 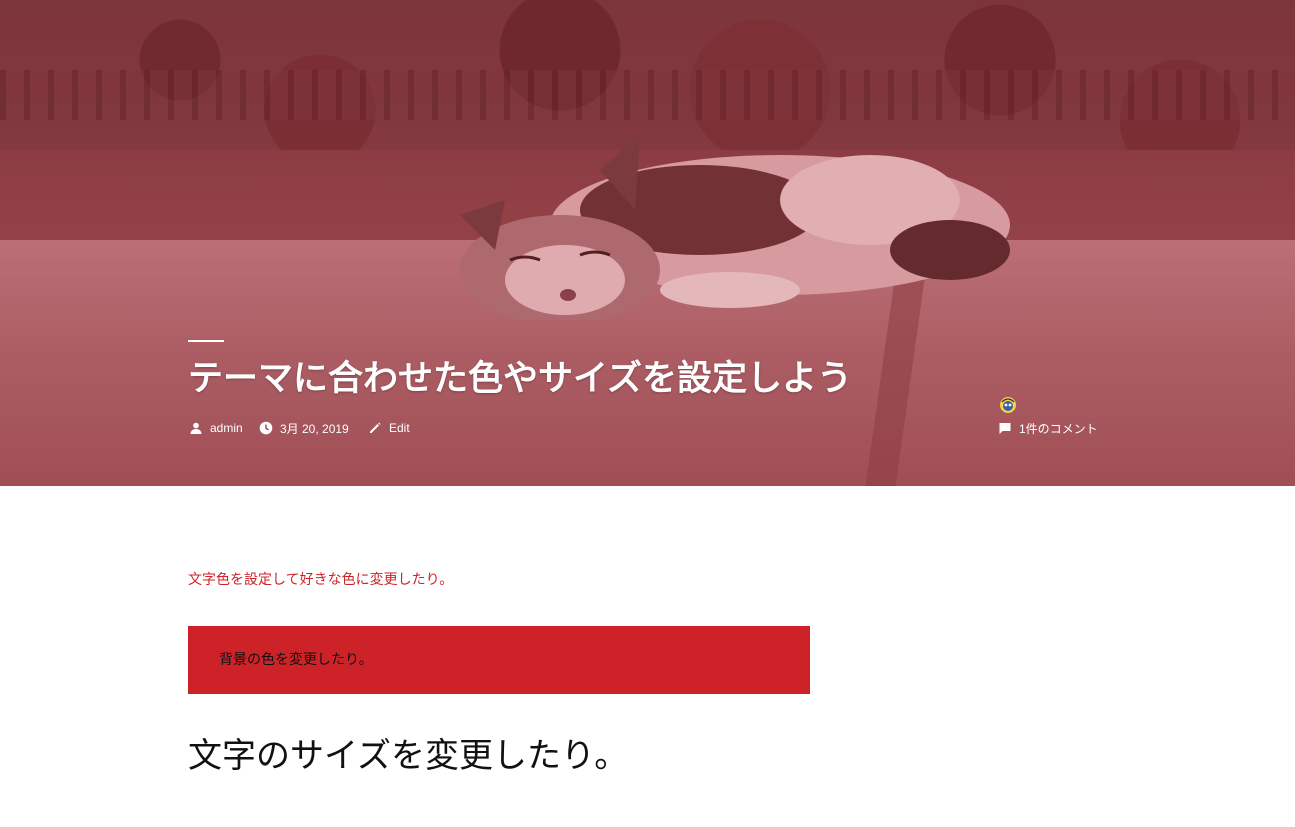 What do you see at coordinates (1008, 405) in the screenshot?
I see `avatar-icon` at bounding box center [1008, 405].